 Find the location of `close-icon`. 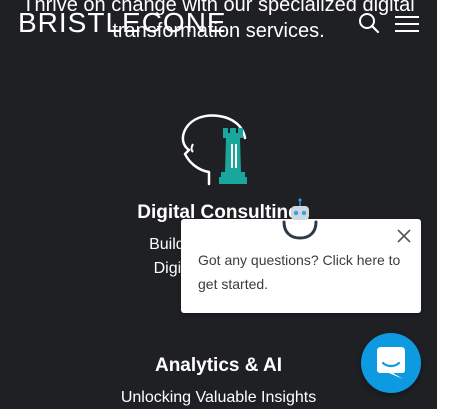

close-icon is located at coordinates (404, 236).